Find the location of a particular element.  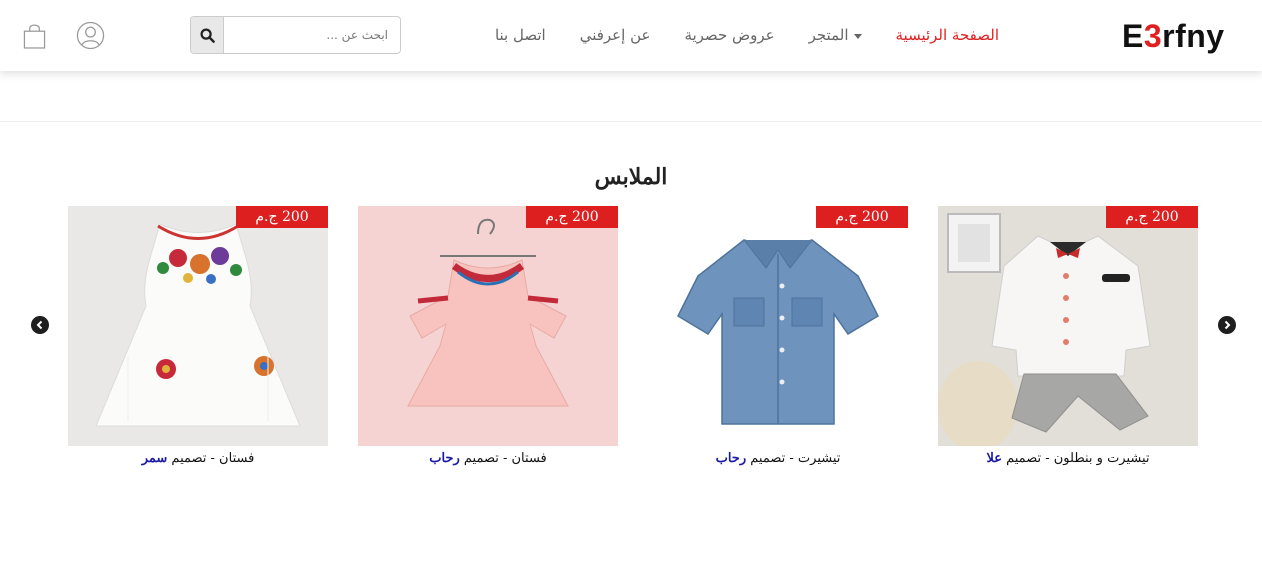

logo-suffix: rfny is located at coordinates (1193, 36).